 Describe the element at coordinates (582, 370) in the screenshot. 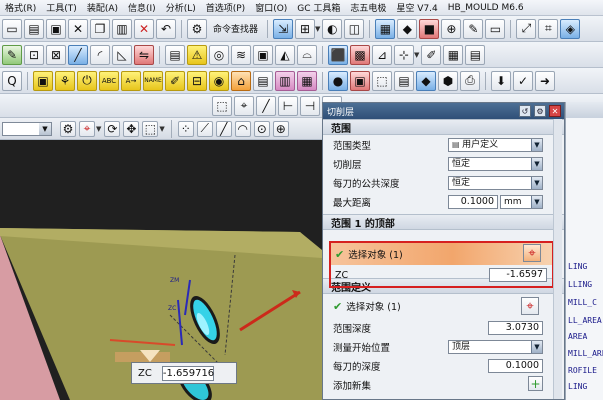

I see `nav-item: ROFILE` at that location.